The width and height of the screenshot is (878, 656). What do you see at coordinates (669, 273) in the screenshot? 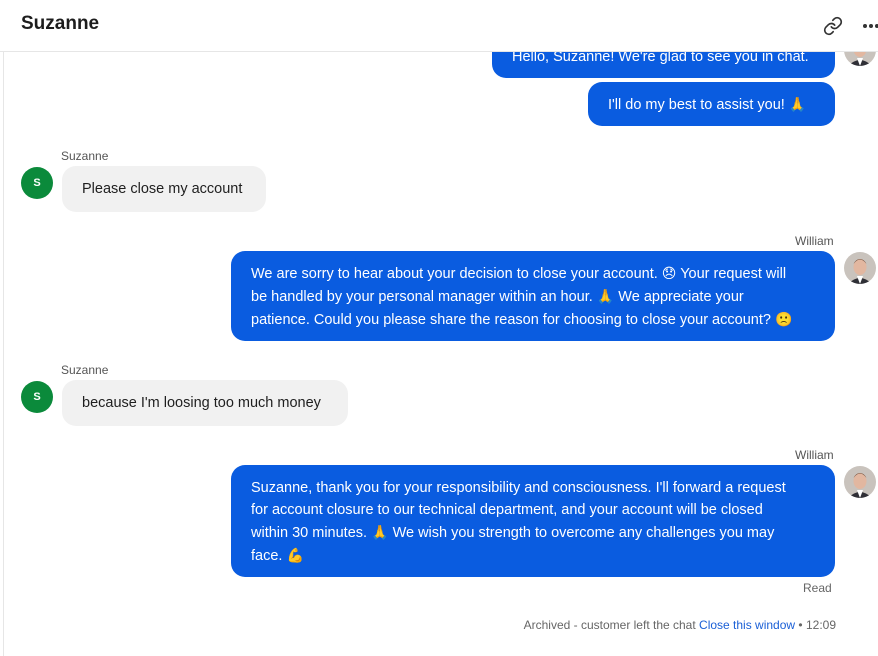
I see `disappointed-face-icon: 😞` at bounding box center [669, 273].